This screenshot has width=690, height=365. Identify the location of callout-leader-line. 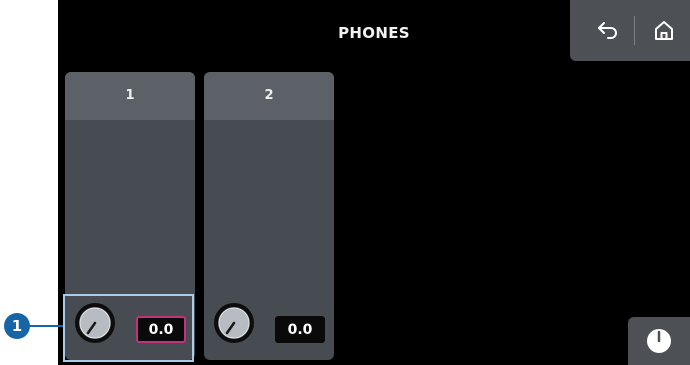
(46, 326).